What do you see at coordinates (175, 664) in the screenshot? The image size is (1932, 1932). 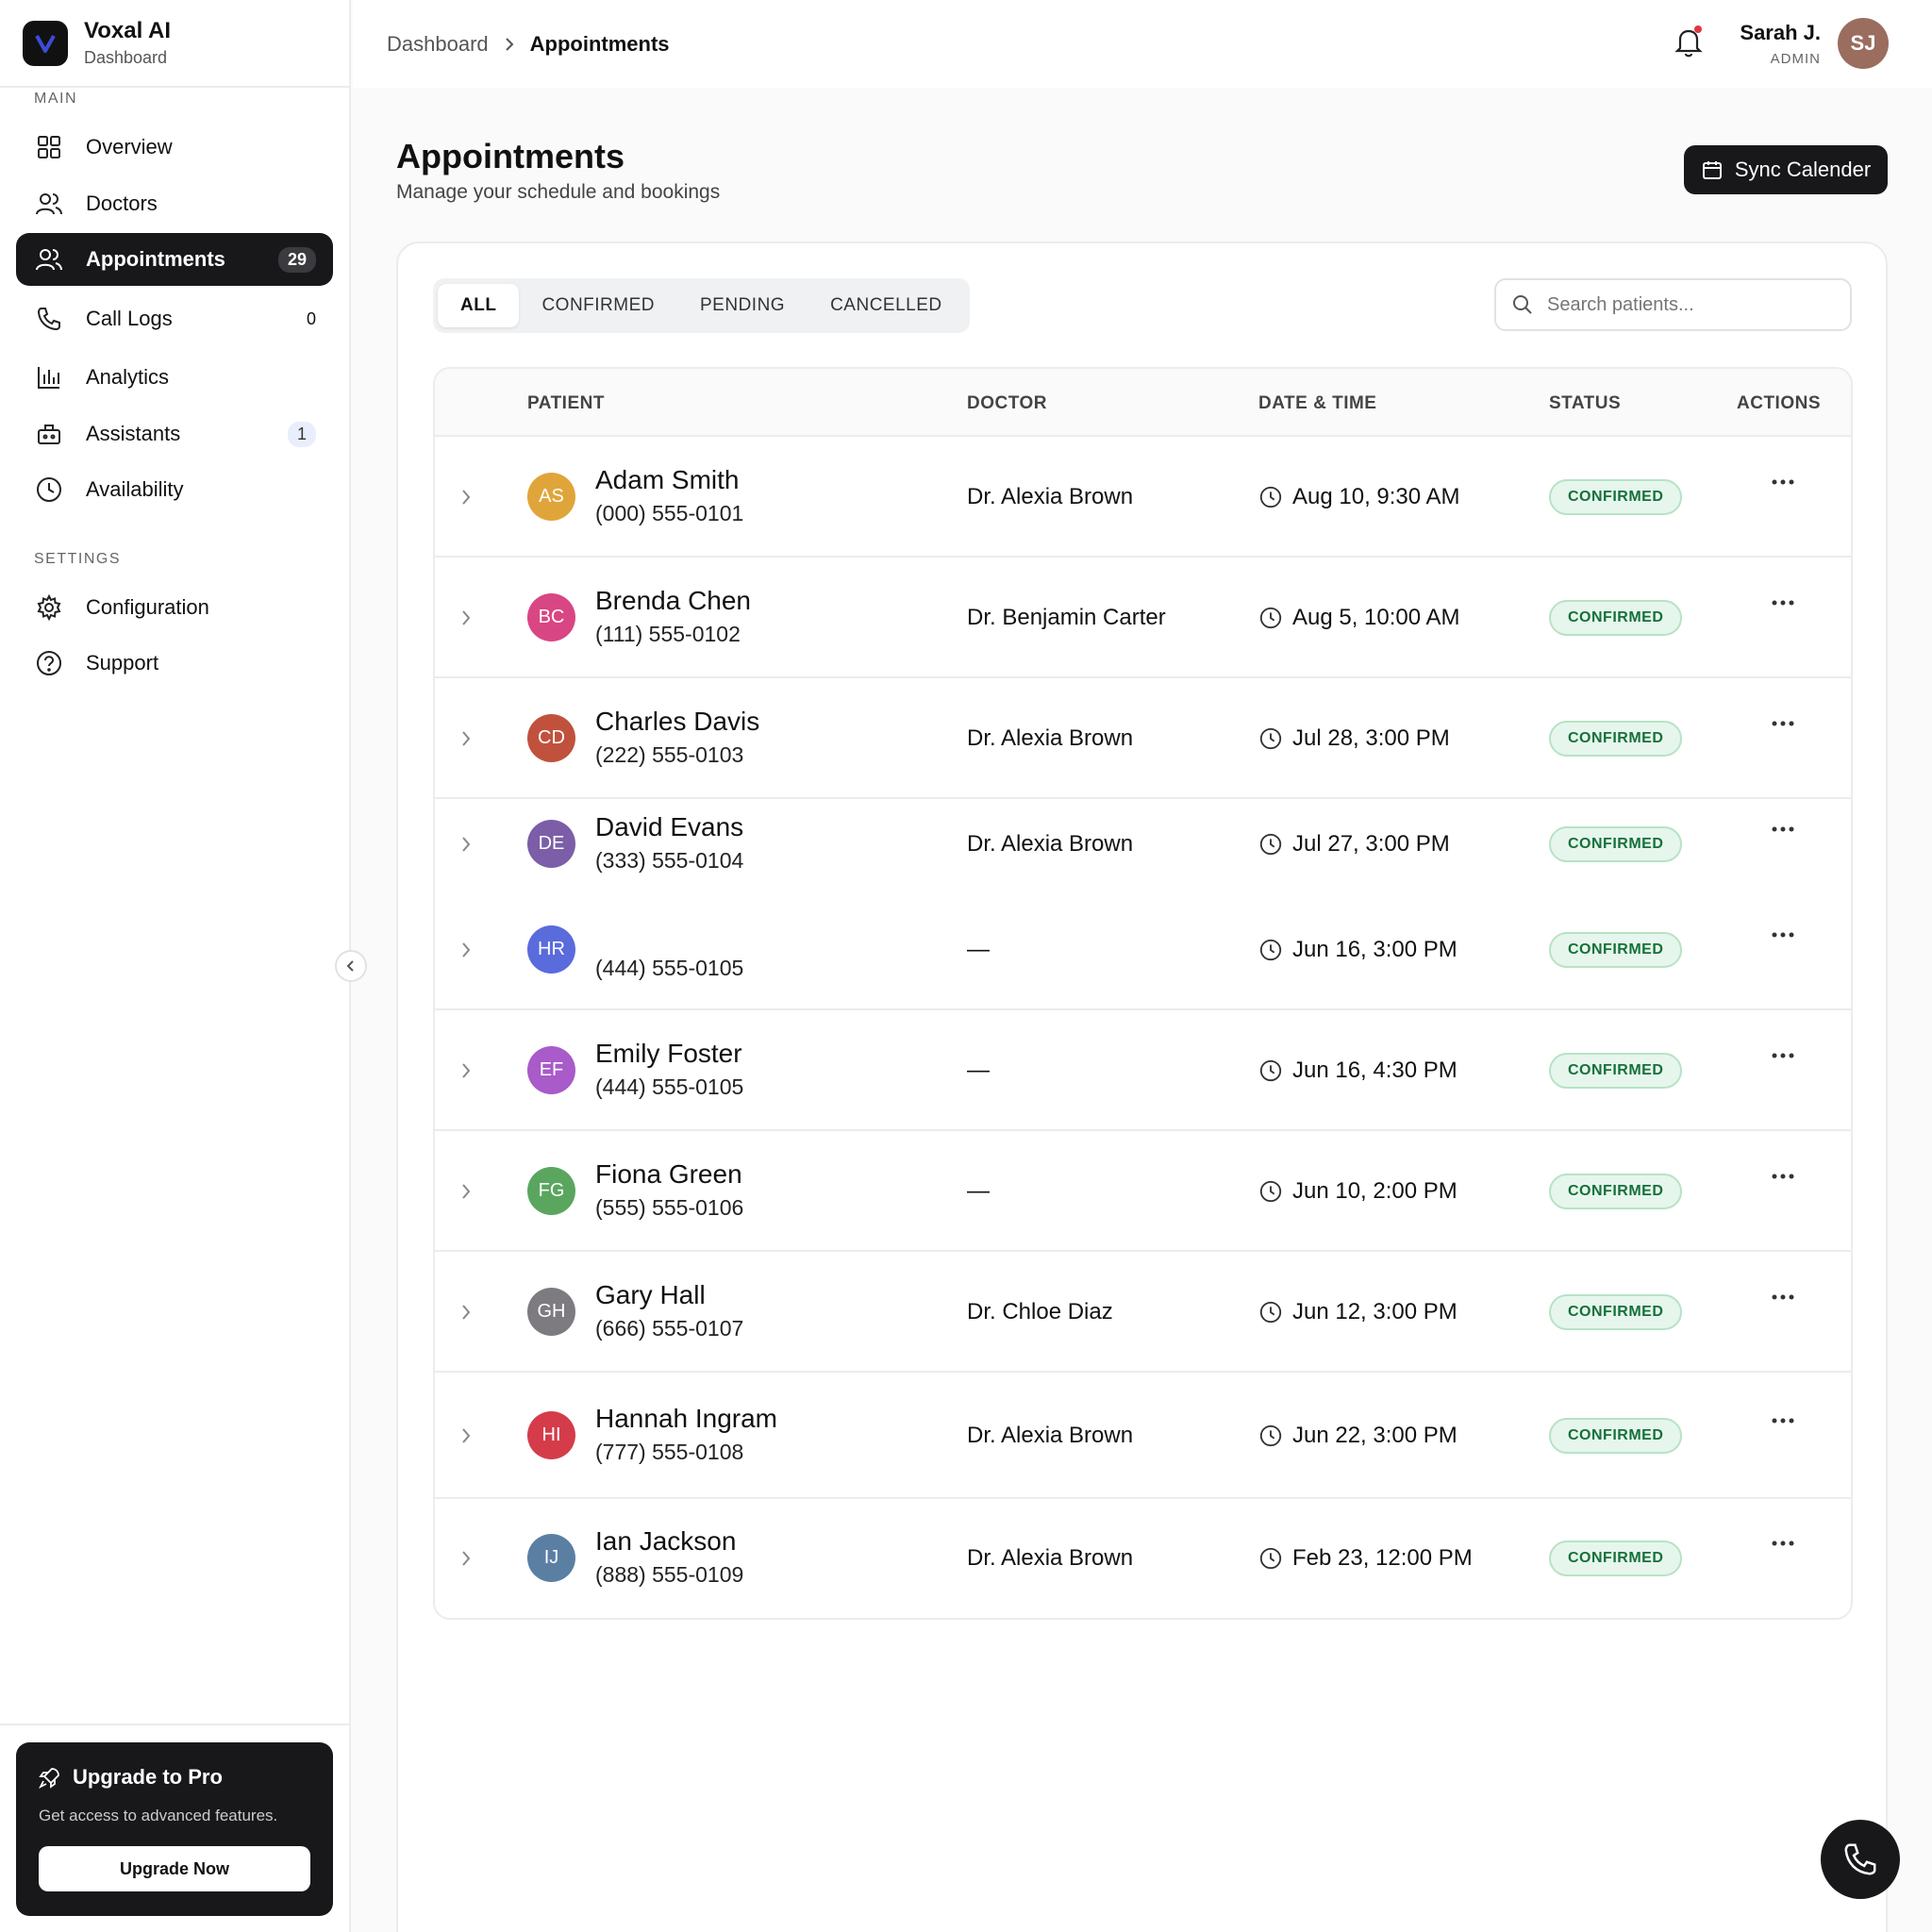 I see `sidebar-item-support: Support` at bounding box center [175, 664].